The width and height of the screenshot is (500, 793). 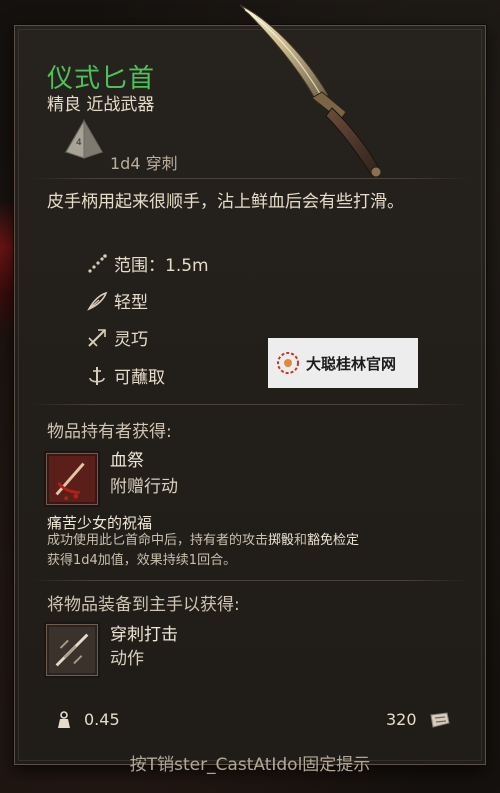 What do you see at coordinates (161, 266) in the screenshot?
I see `property-label: 范围：1.5m` at bounding box center [161, 266].